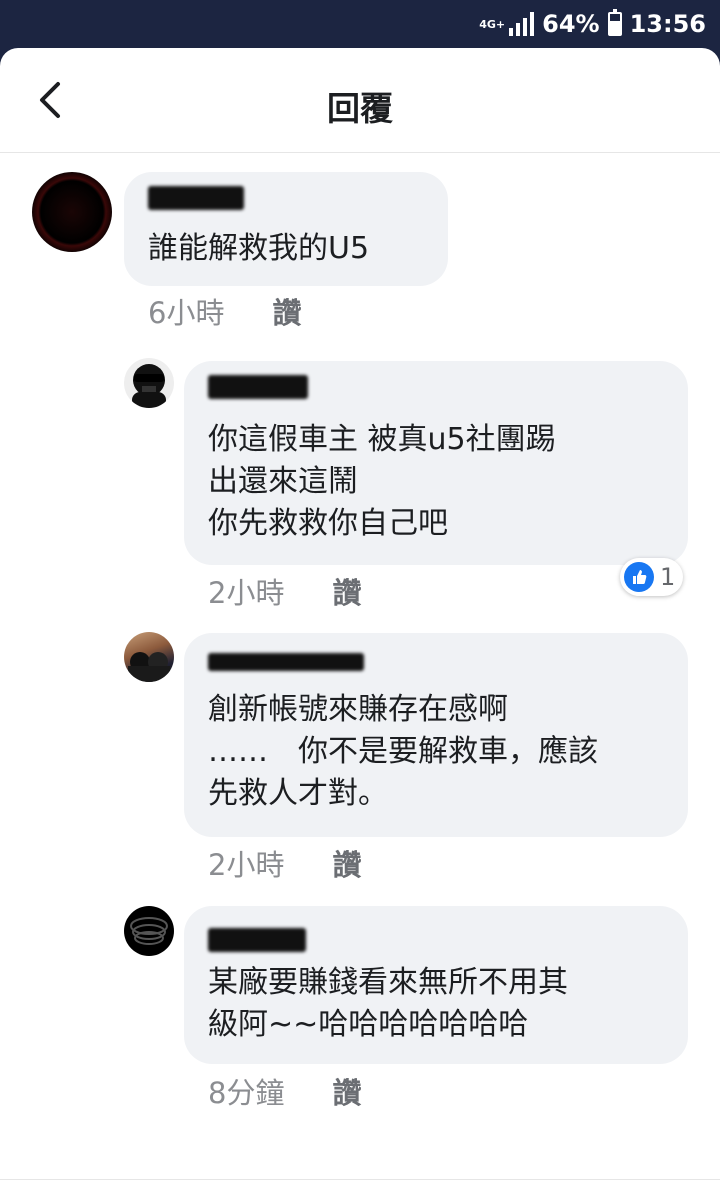  What do you see at coordinates (186, 313) in the screenshot?
I see `comment-time: 6小時` at bounding box center [186, 313].